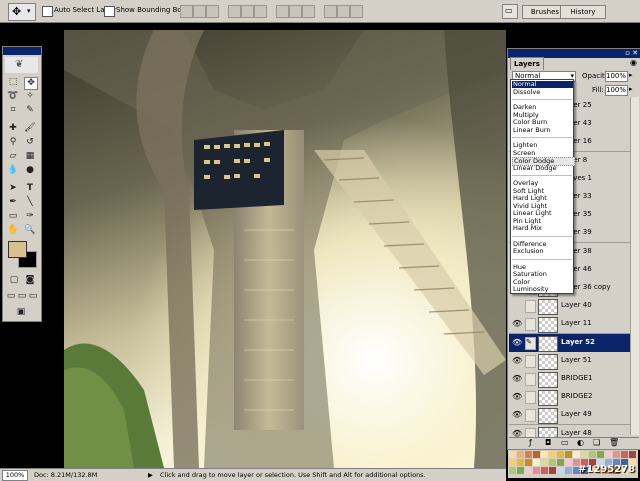 This screenshot has height=481, width=640. I want to click on lasso-tool-icon: ➰, so click(13, 96).